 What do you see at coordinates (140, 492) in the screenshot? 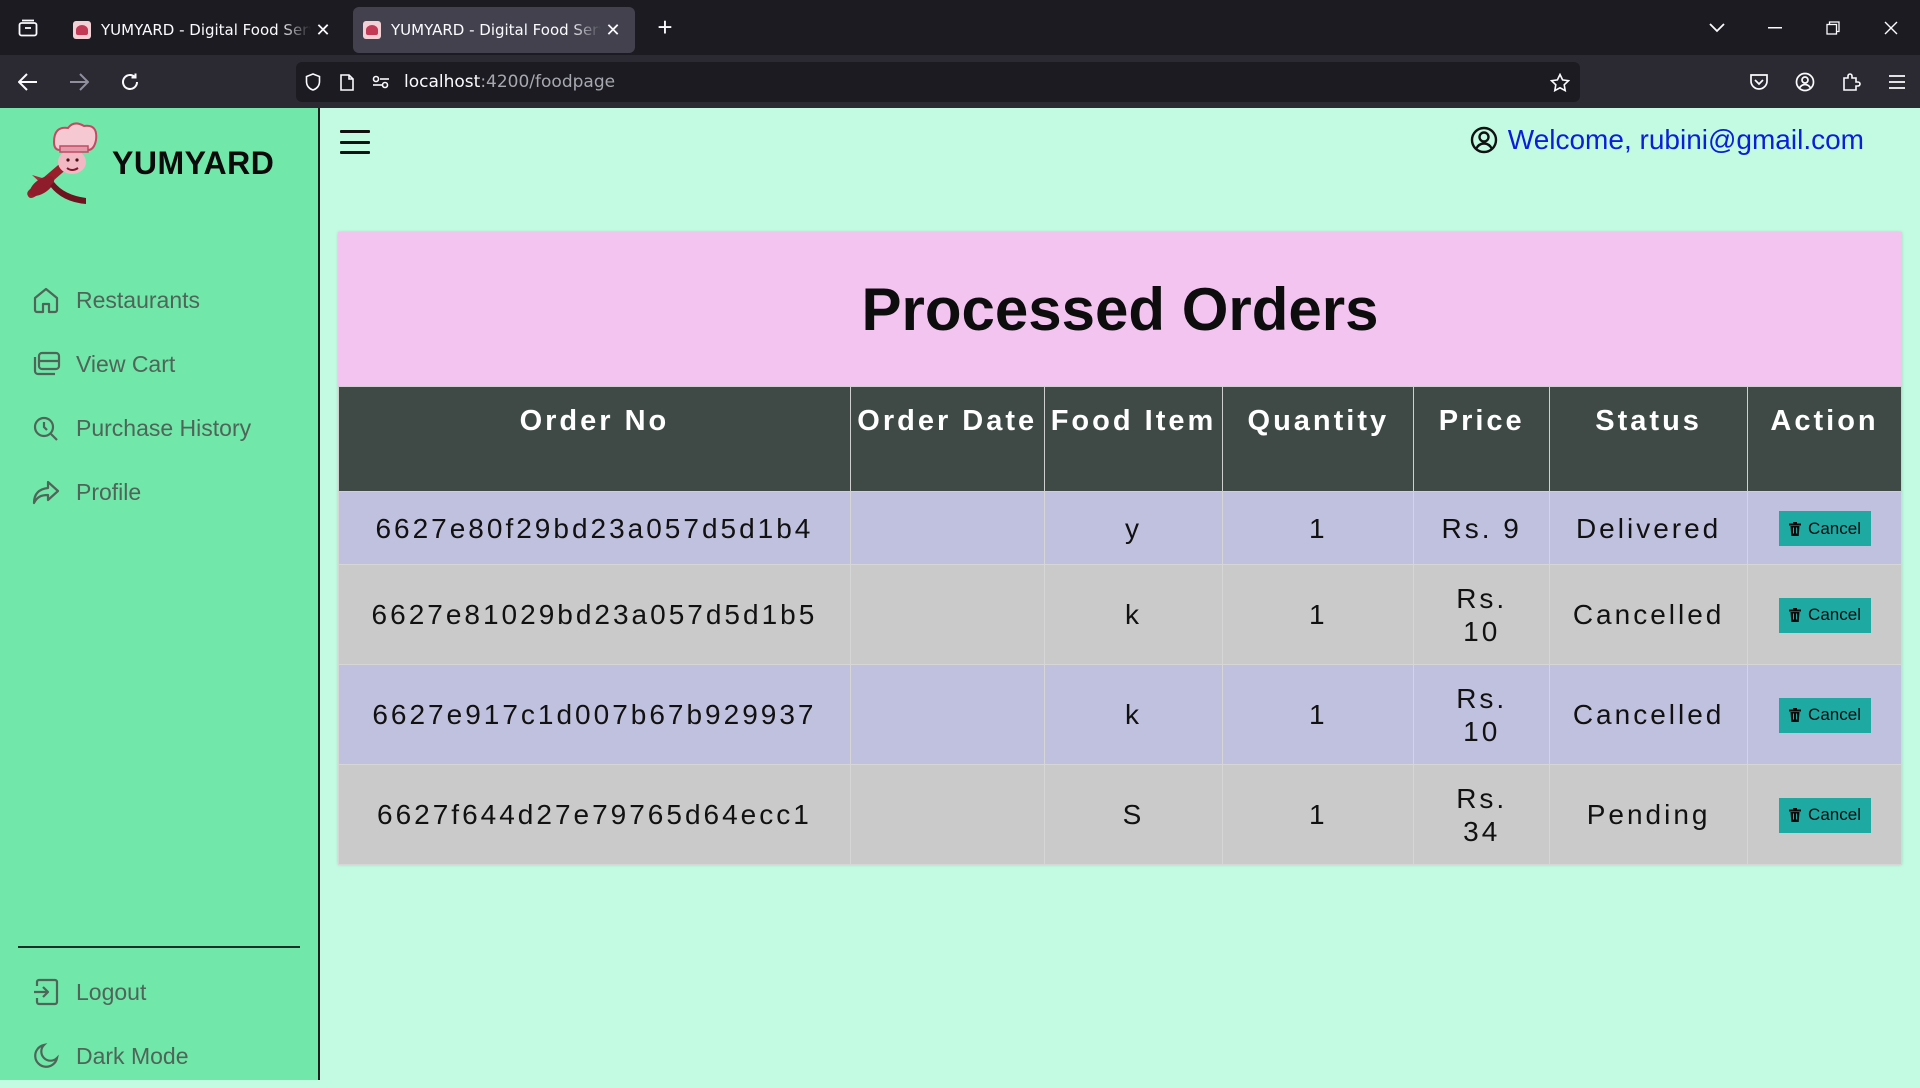
I see `sidebar-item-profile: Profile` at bounding box center [140, 492].